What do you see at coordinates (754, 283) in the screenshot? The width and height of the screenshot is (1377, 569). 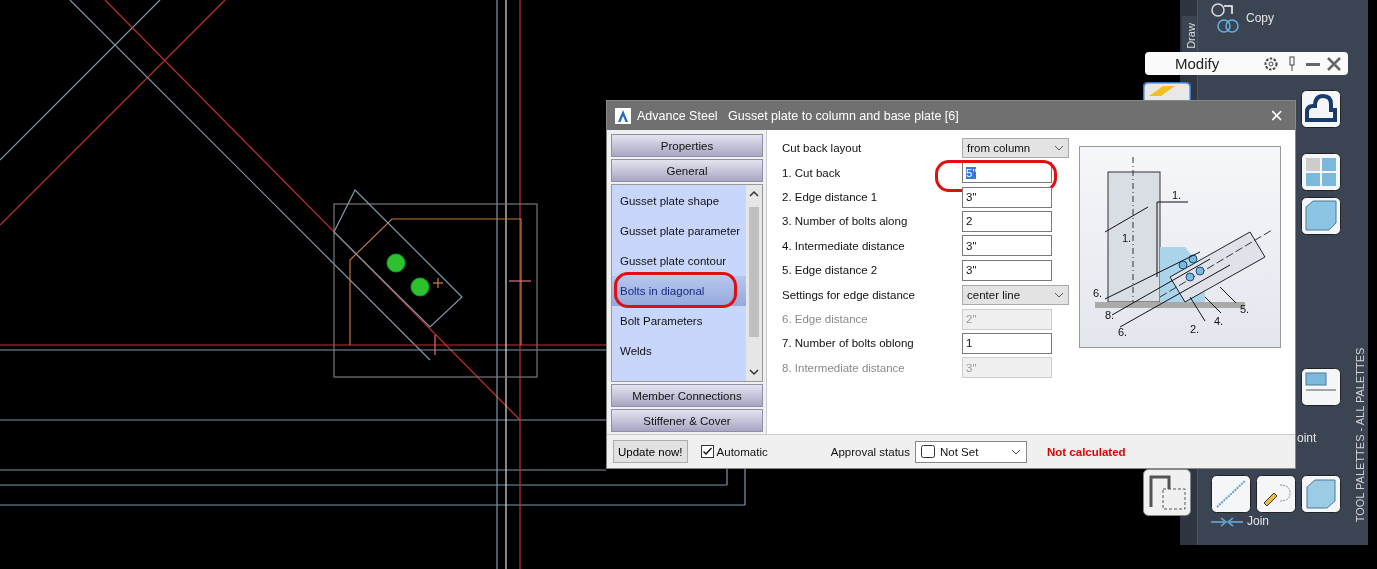 I see `scrollbar` at bounding box center [754, 283].